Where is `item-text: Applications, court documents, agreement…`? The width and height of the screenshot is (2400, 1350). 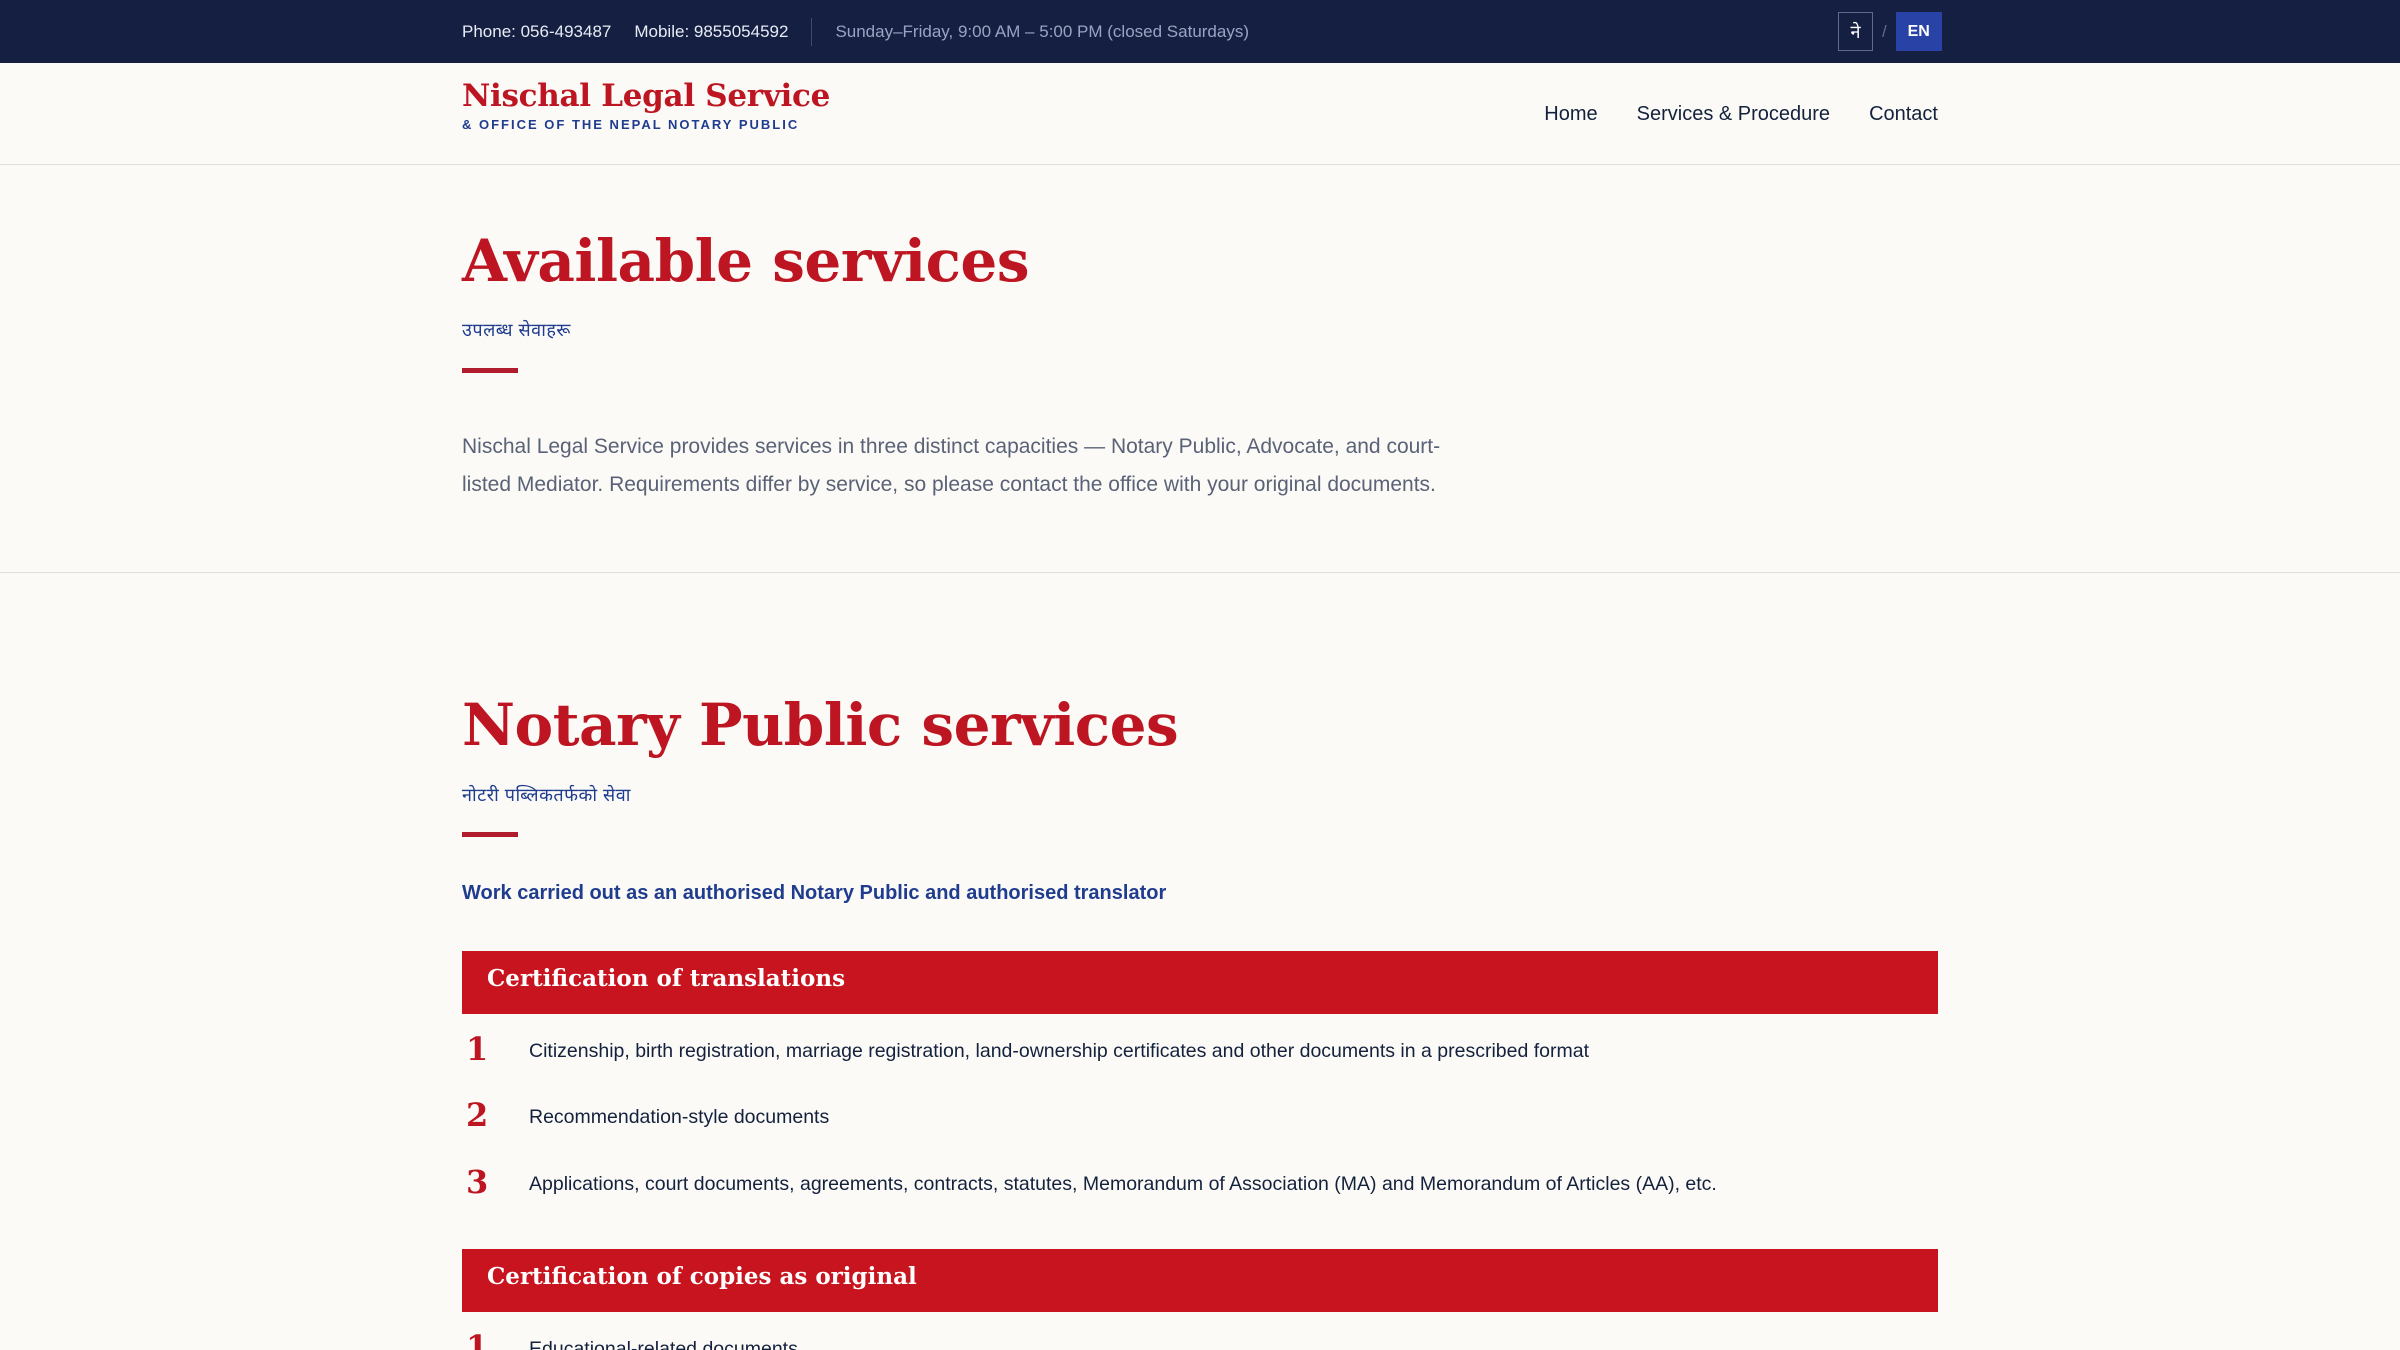
item-text: Applications, court documents, agreement… is located at coordinates (1123, 1184).